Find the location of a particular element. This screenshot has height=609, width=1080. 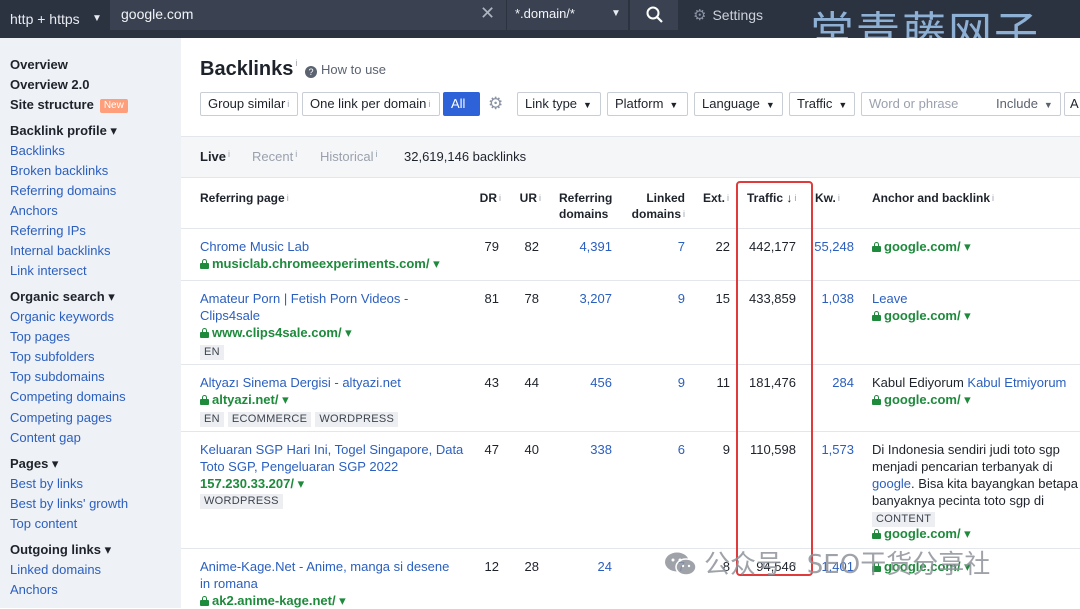

language-tag: EN is located at coordinates (212, 419).